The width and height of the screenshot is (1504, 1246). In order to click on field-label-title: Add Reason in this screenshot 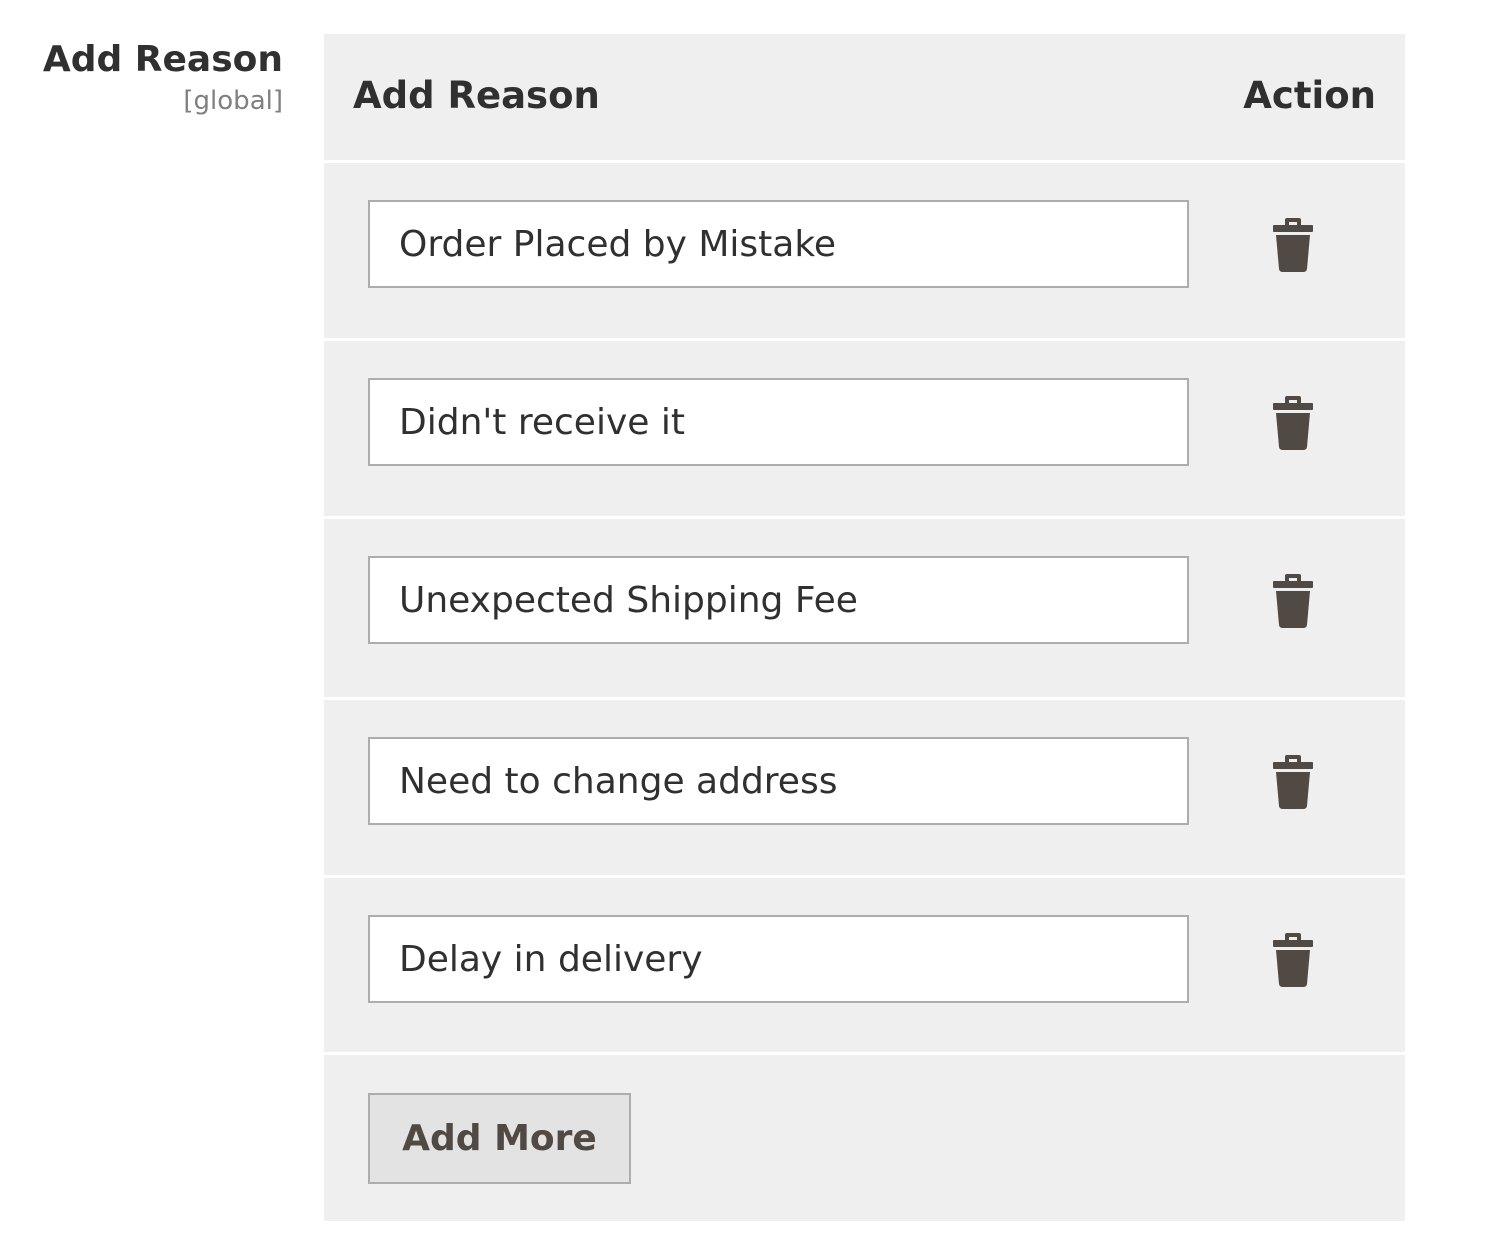, I will do `click(162, 59)`.